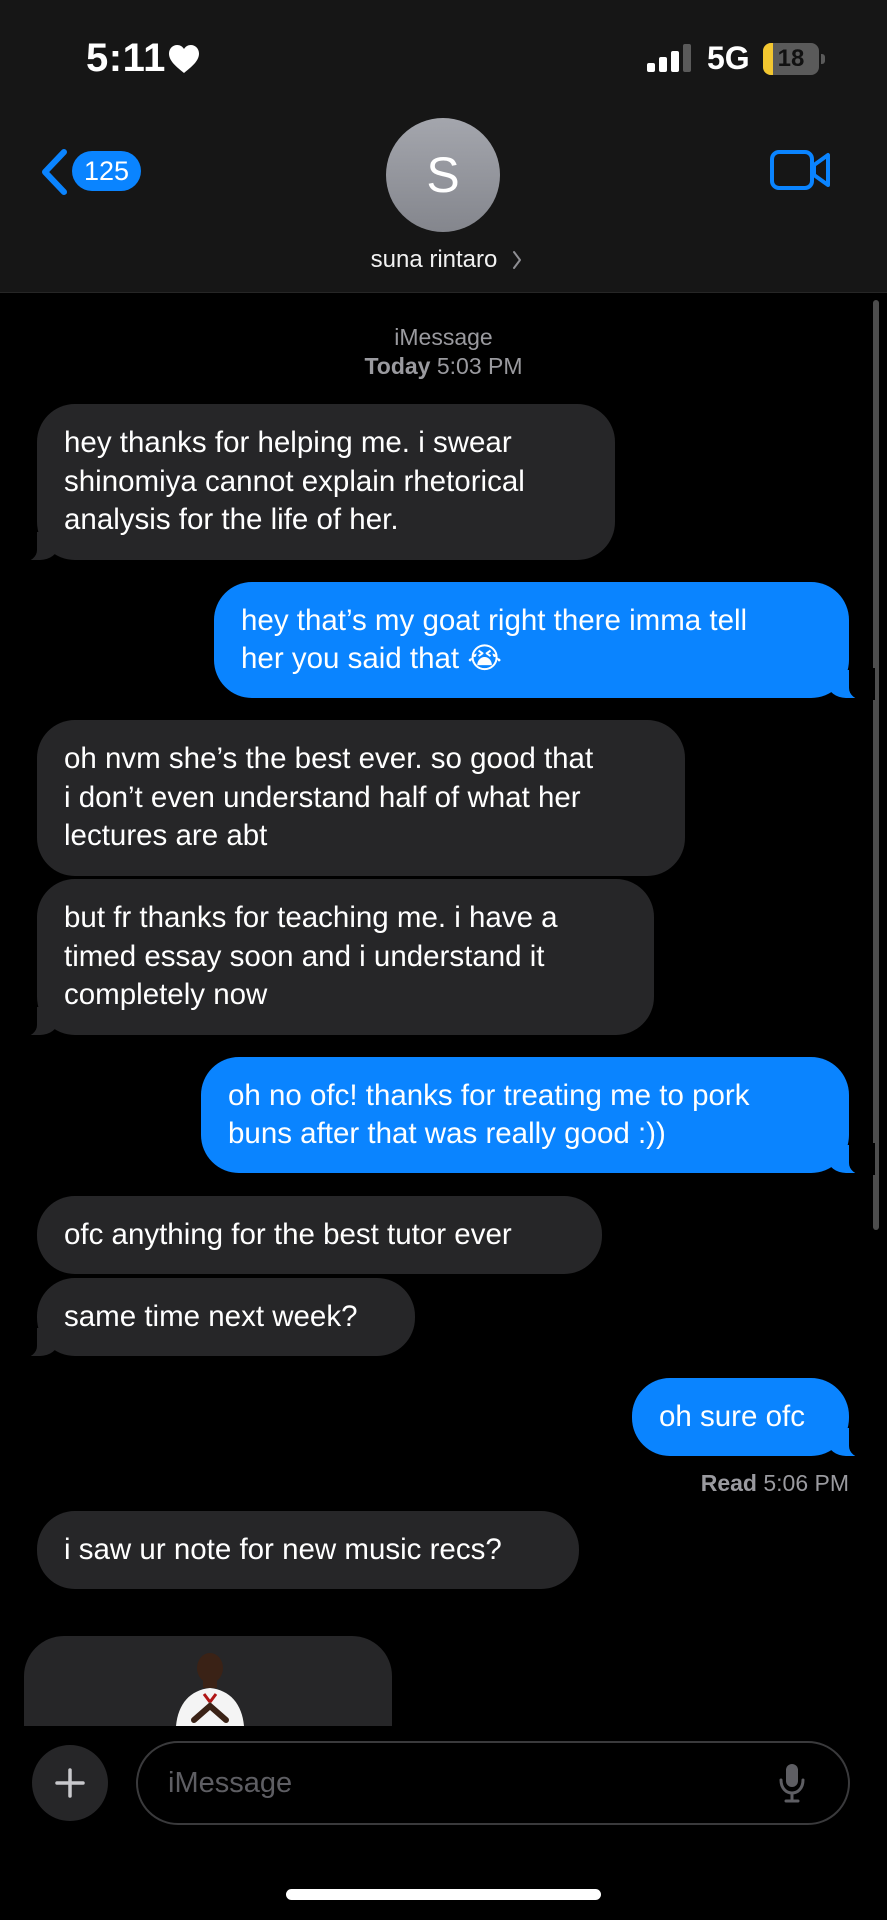 This screenshot has width=887, height=1920. Describe the element at coordinates (126, 58) in the screenshot. I see `status-time: 5:11` at that location.